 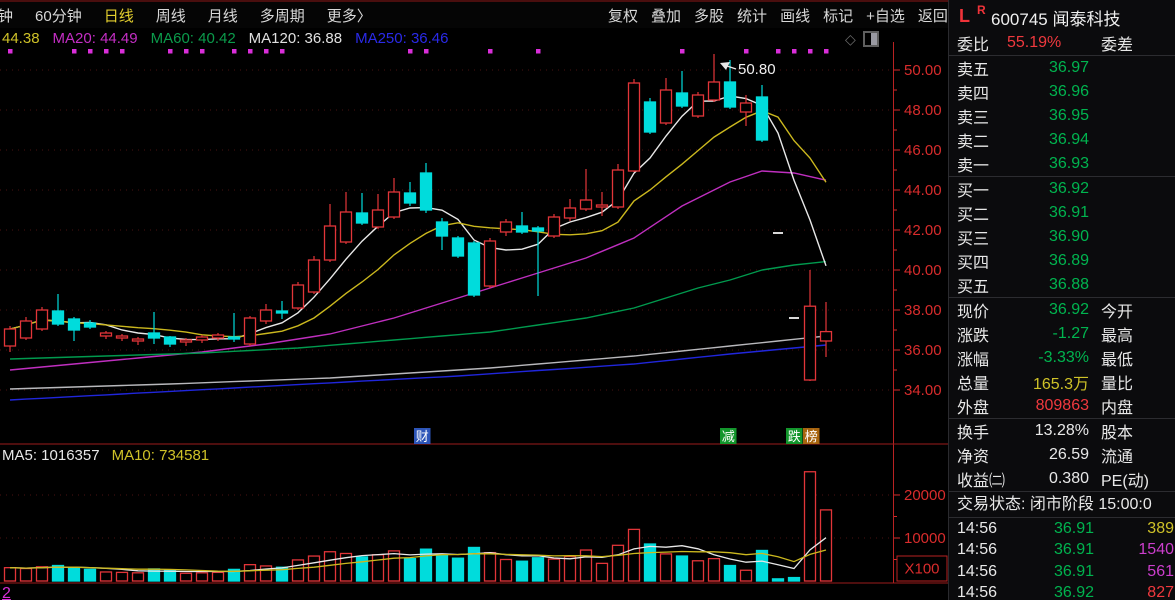 What do you see at coordinates (1068, 454) in the screenshot?
I see `stat-row-净资-value: 26.59` at bounding box center [1068, 454].